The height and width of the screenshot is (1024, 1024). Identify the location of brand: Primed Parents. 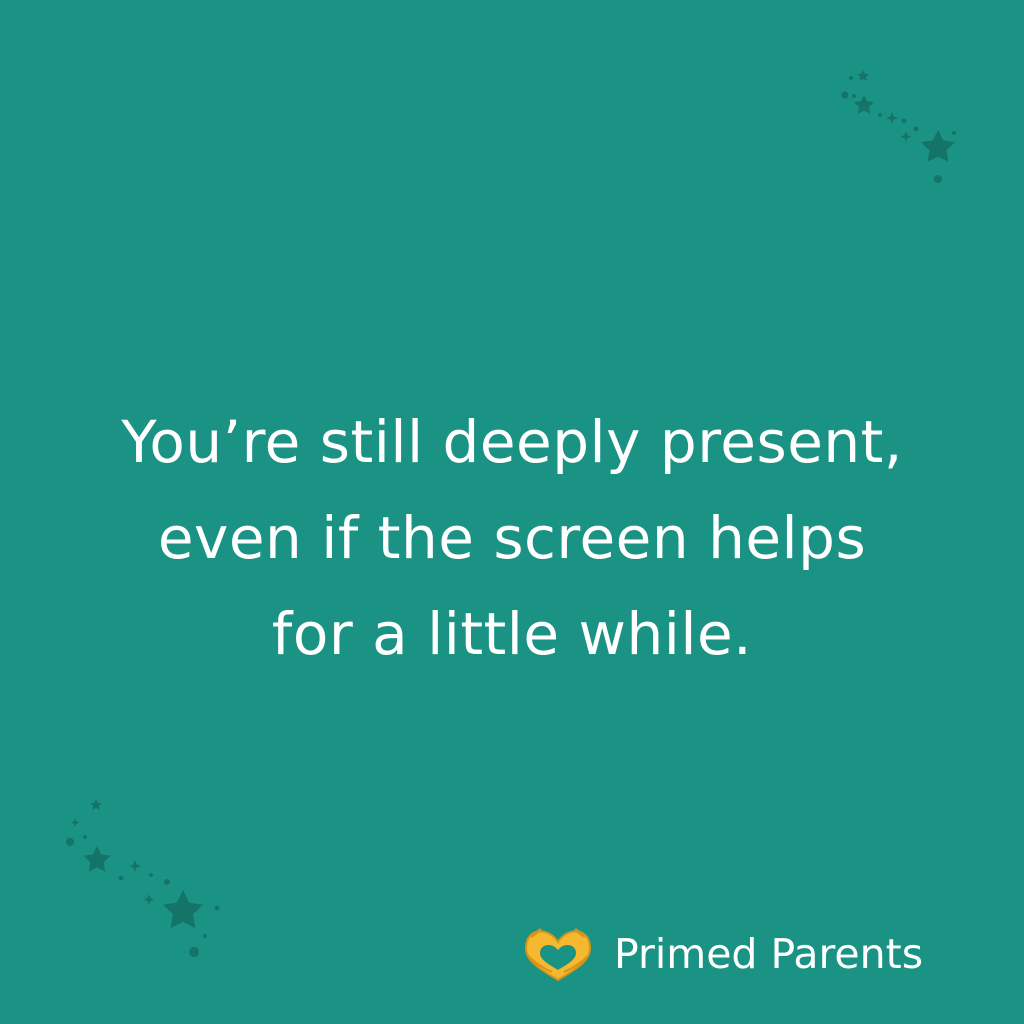
(722, 954).